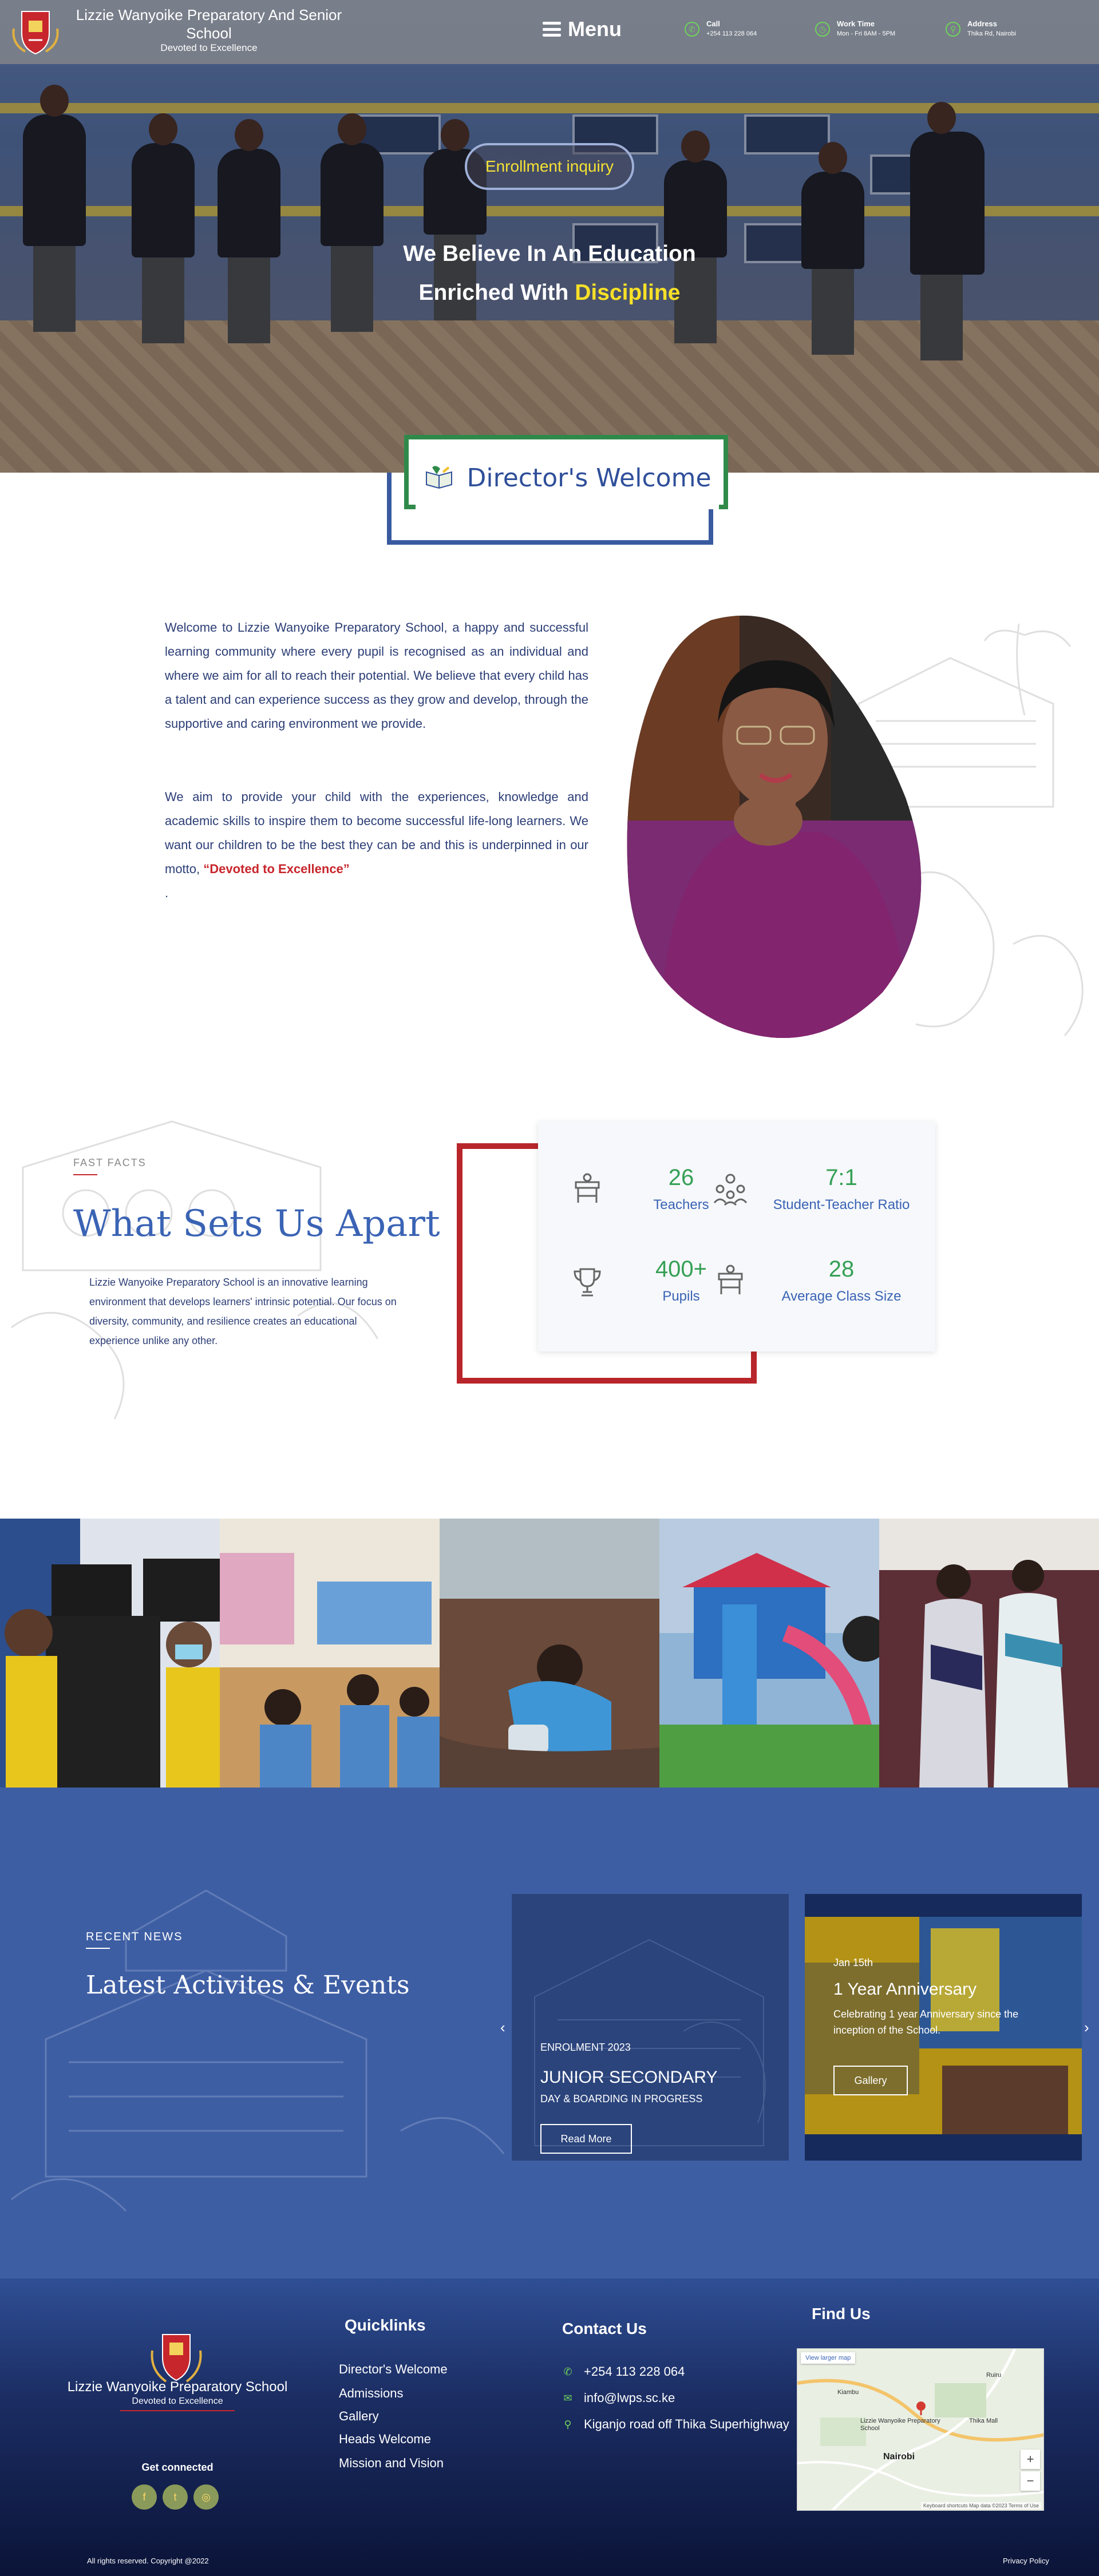 Image resolution: width=1099 pixels, height=2576 pixels. I want to click on quicklink-mission-vision: Mission and Vision, so click(391, 2464).